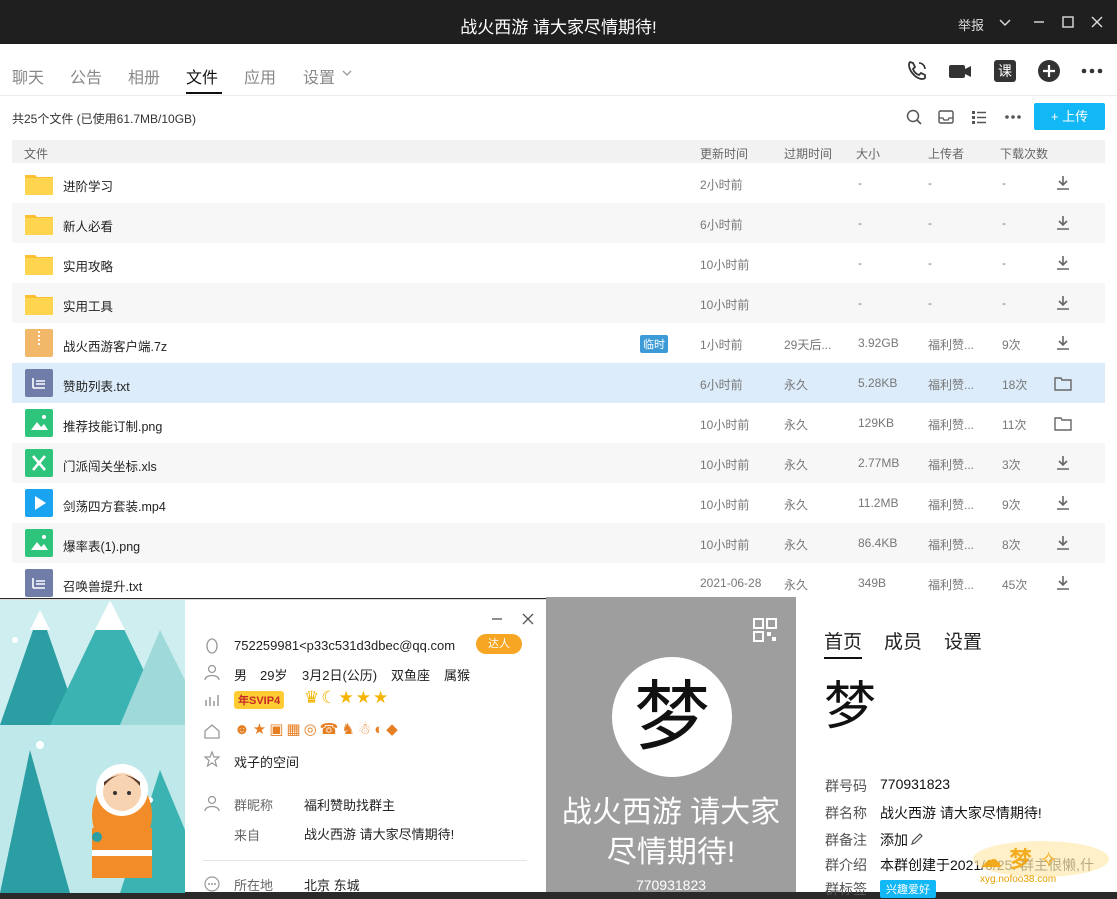 The image size is (1117, 899). I want to click on file-downloads: 18次, so click(1015, 385).